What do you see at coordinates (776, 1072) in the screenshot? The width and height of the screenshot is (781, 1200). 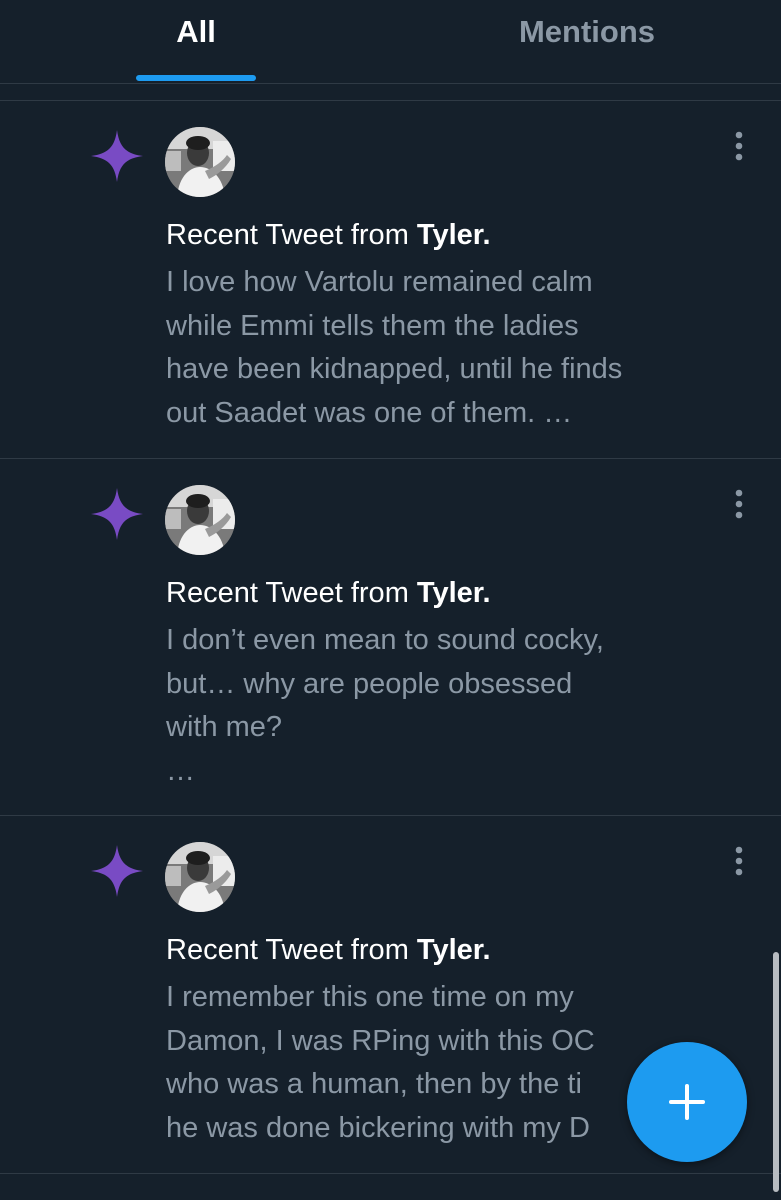 I see `scrollbar-thumb` at bounding box center [776, 1072].